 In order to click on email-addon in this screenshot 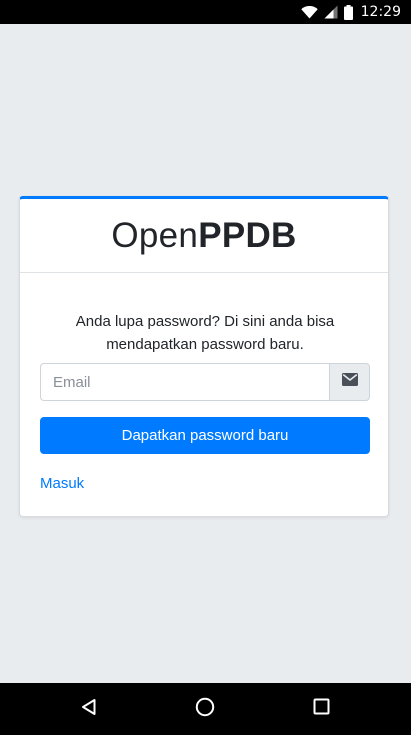, I will do `click(349, 382)`.